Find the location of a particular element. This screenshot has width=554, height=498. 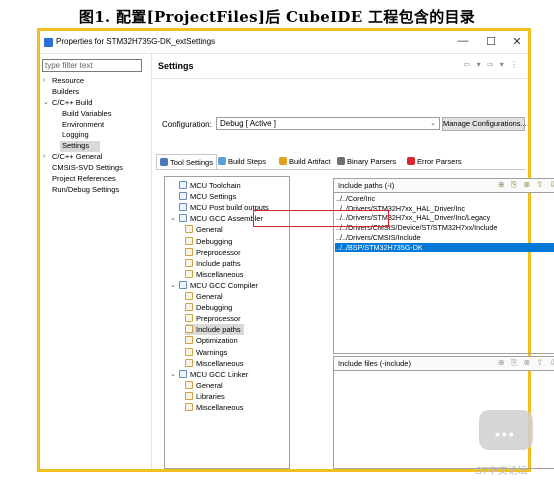

nav-item: Run/Debug Settings is located at coordinates (95, 190).